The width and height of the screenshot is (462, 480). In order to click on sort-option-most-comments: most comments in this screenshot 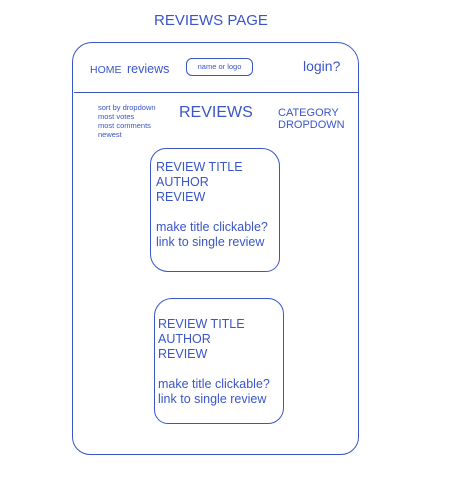, I will do `click(133, 125)`.